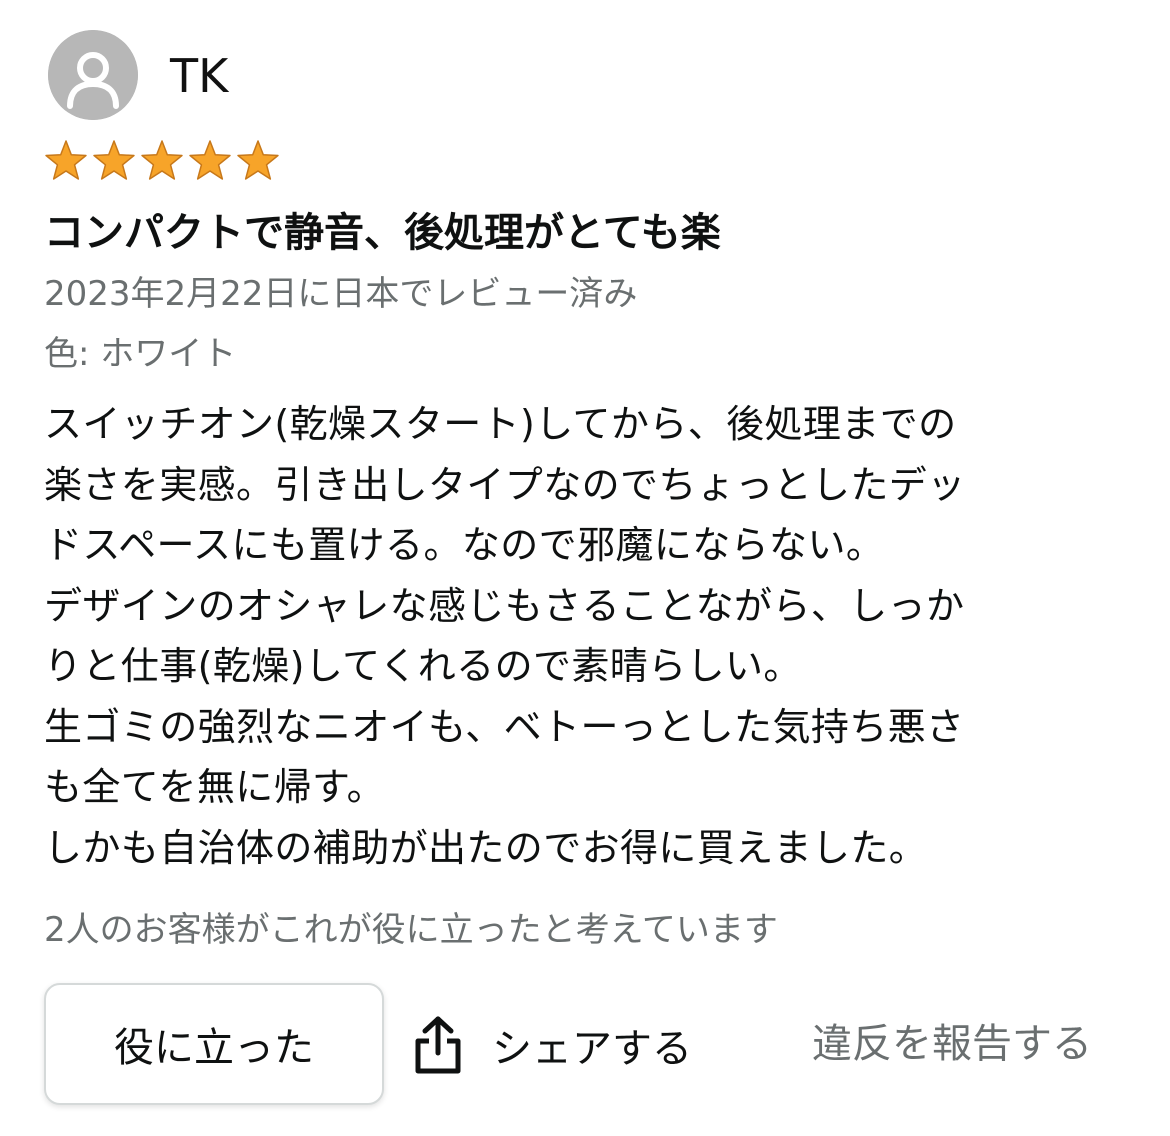 Image resolution: width=1170 pixels, height=1136 pixels. I want to click on review-body-line: 楽さを実感。引き出しタイプなのでちょっとしたデッ, so click(505, 484).